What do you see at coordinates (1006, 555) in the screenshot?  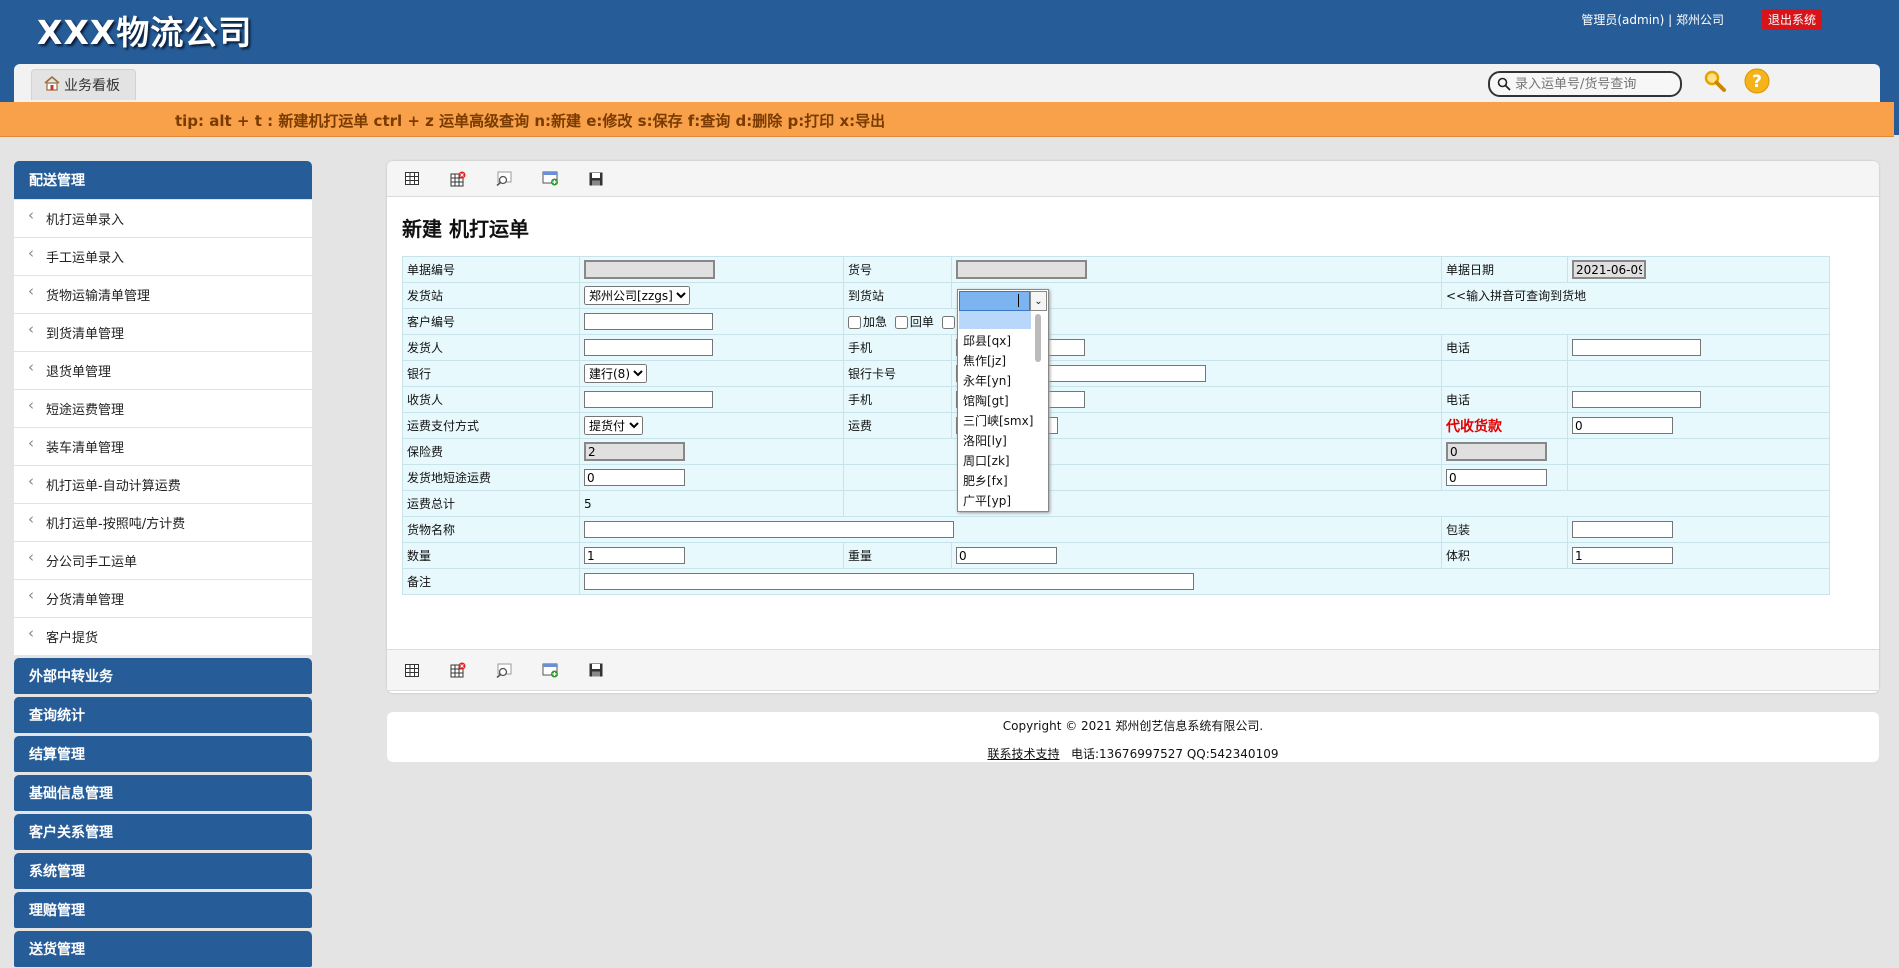 I see `weight-field` at bounding box center [1006, 555].